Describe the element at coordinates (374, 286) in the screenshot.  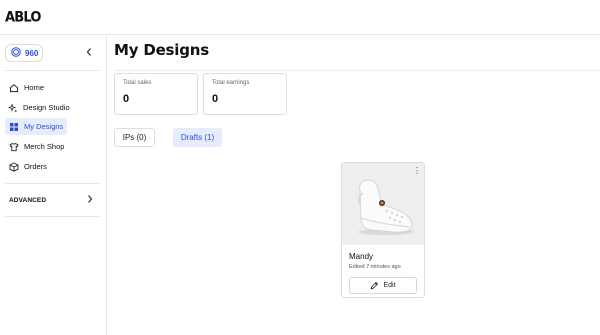
I see `pencil-icon` at that location.